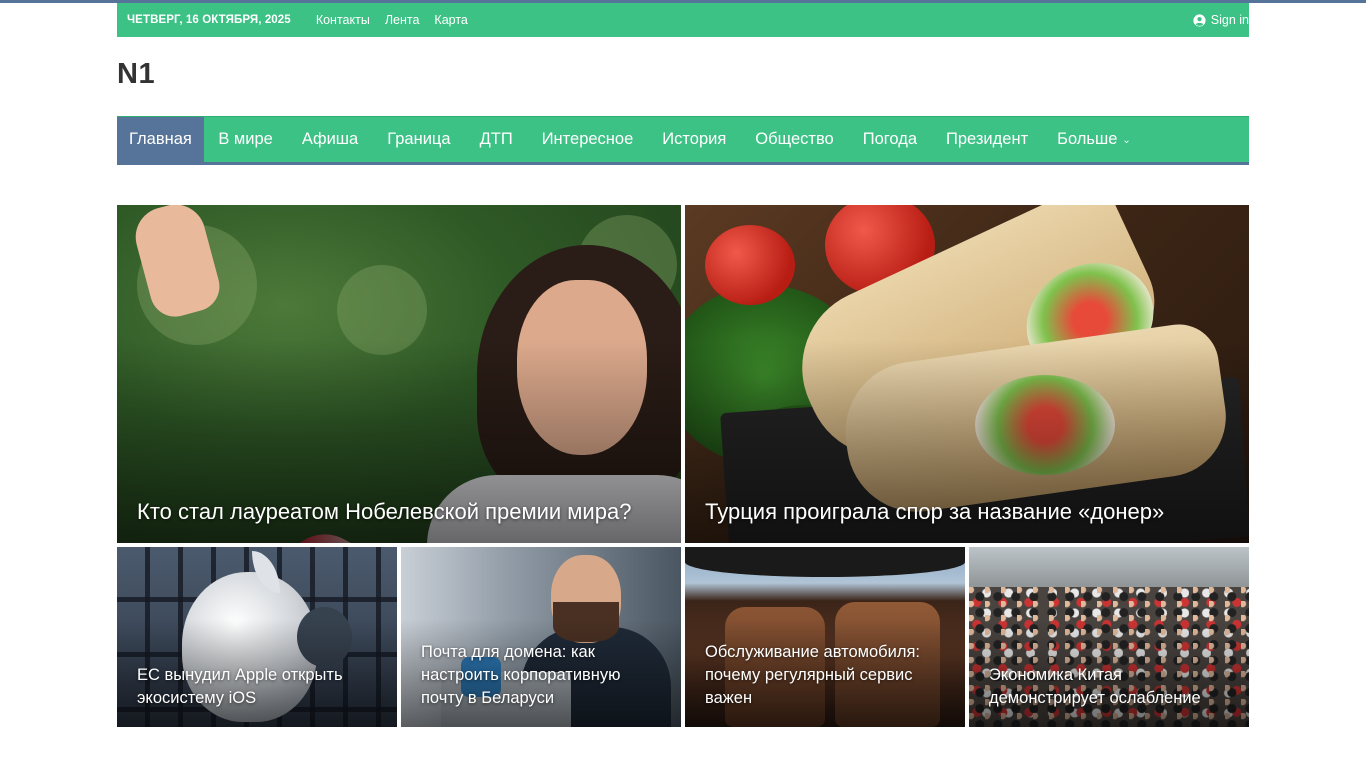  Describe the element at coordinates (343, 20) in the screenshot. I see `top-link-contacts: Контакты` at that location.